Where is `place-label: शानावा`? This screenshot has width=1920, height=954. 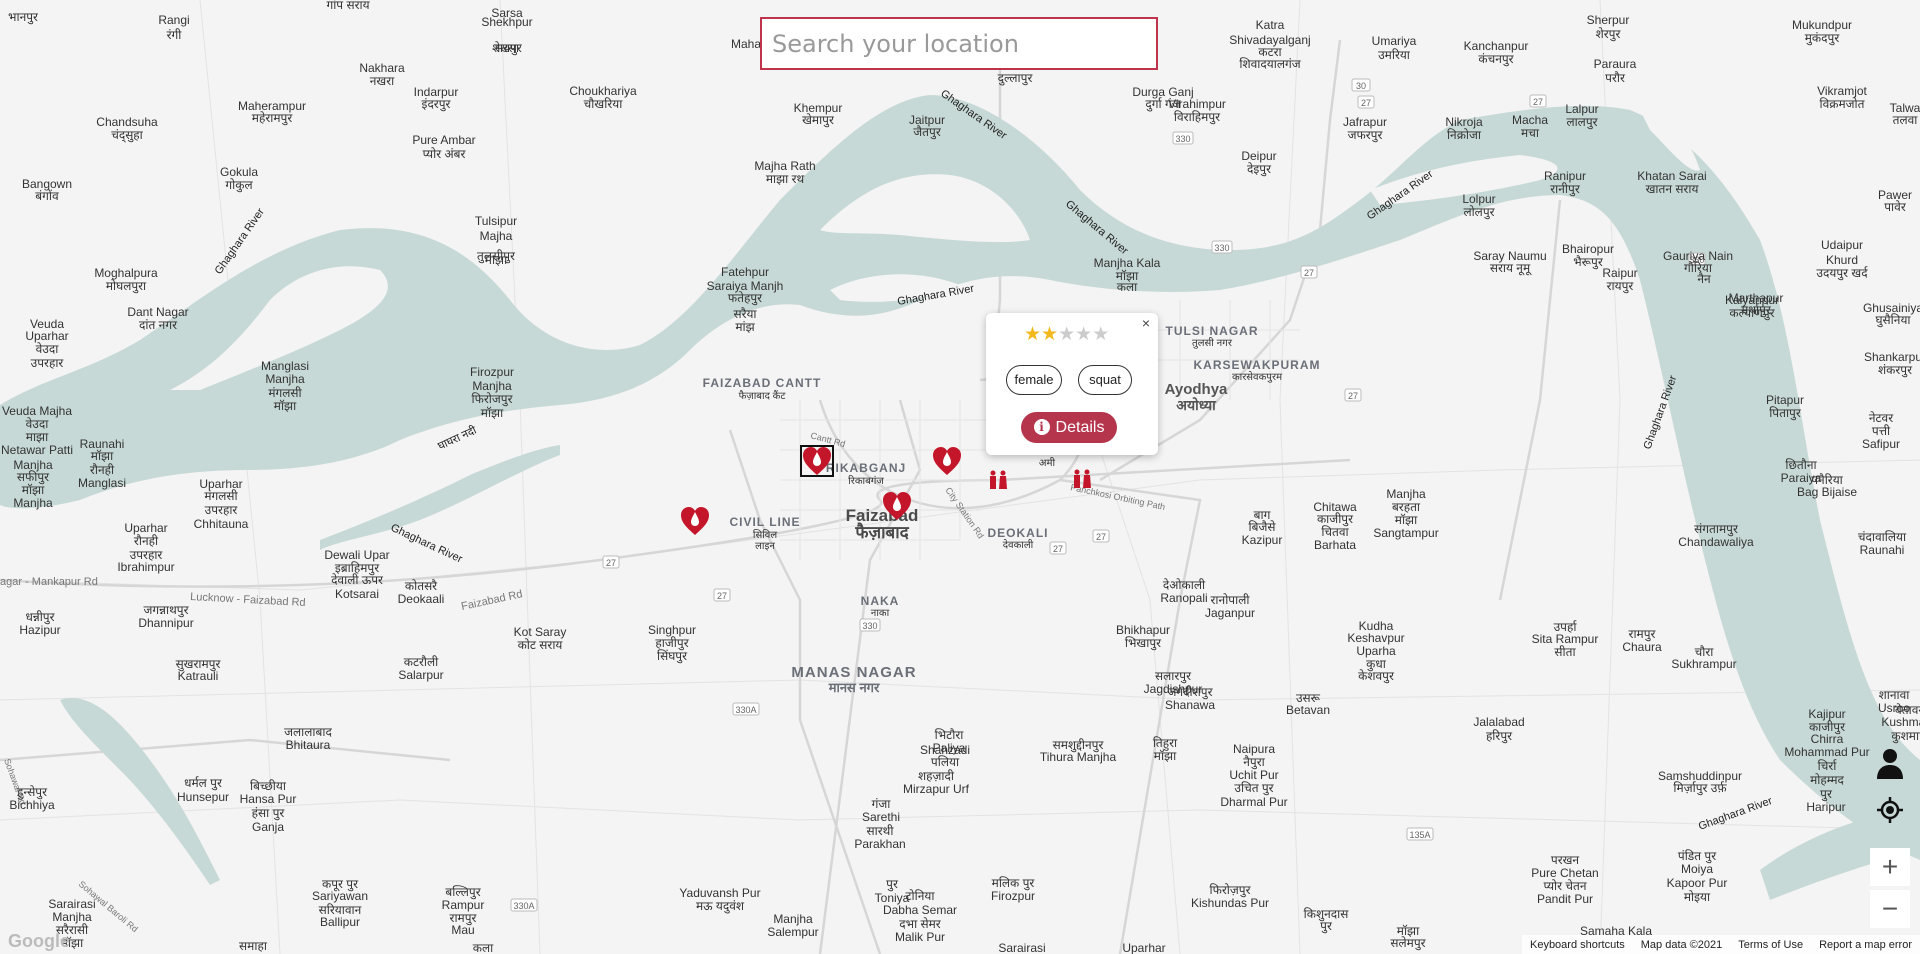 place-label: शानावा is located at coordinates (1895, 695).